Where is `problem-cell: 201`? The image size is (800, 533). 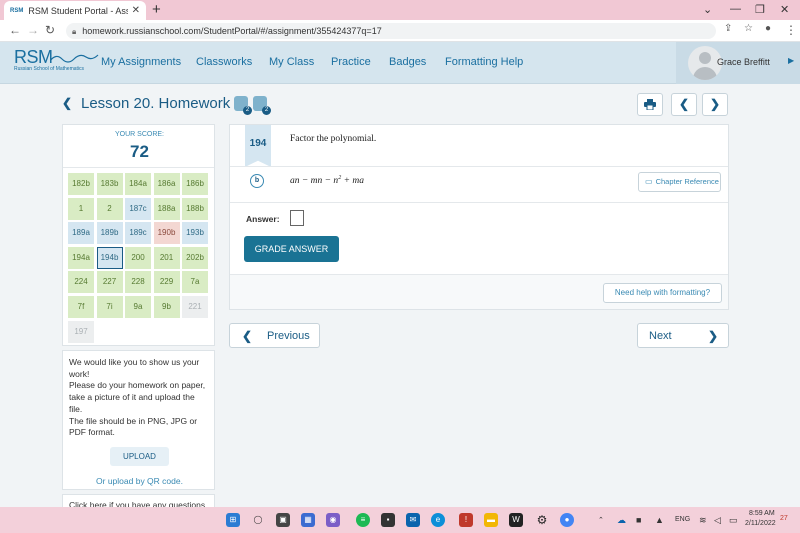 problem-cell: 201 is located at coordinates (166, 257).